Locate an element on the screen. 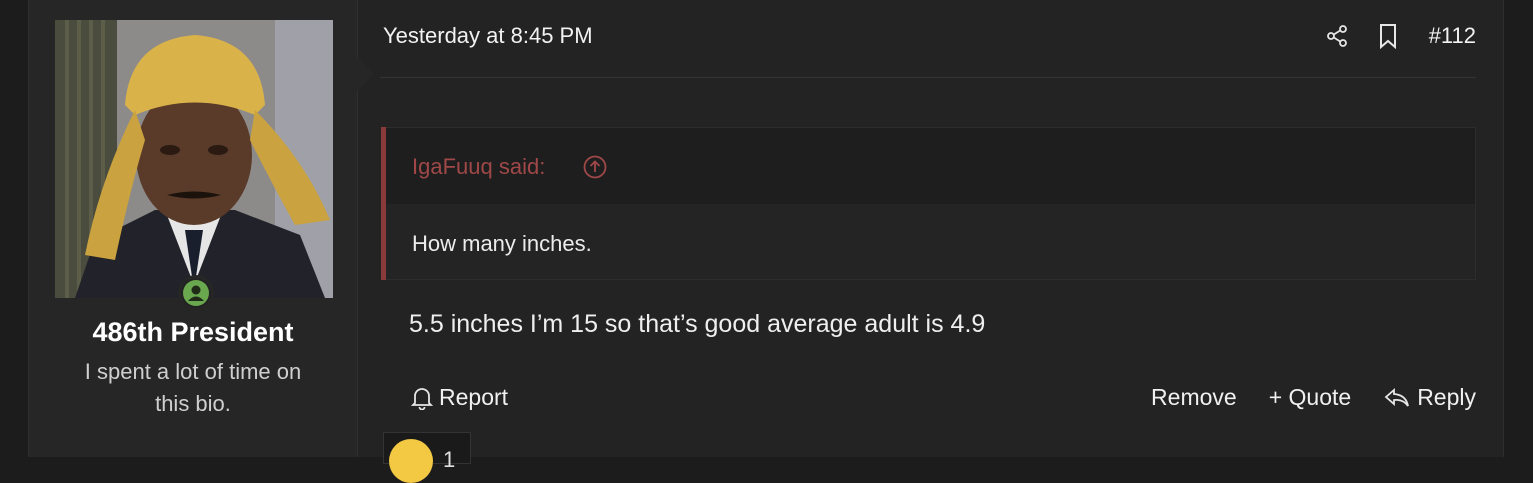 The height and width of the screenshot is (483, 1533). report-button: Report is located at coordinates (459, 397).